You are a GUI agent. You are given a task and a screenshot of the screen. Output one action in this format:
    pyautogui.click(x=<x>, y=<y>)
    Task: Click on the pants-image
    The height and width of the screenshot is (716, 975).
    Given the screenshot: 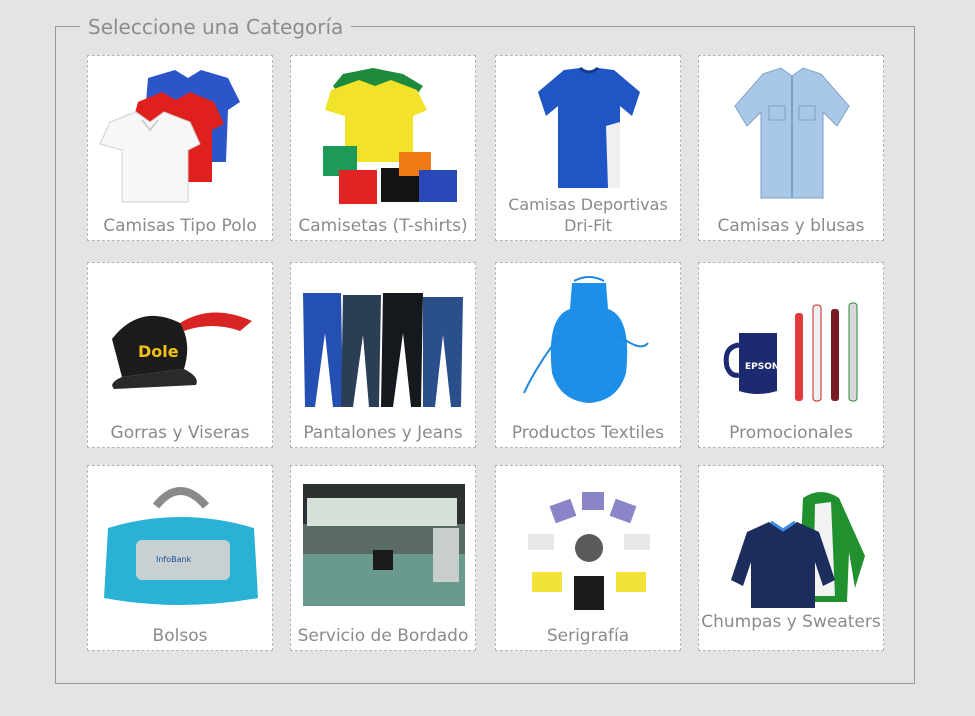 What is the action you would take?
    pyautogui.click(x=384, y=343)
    